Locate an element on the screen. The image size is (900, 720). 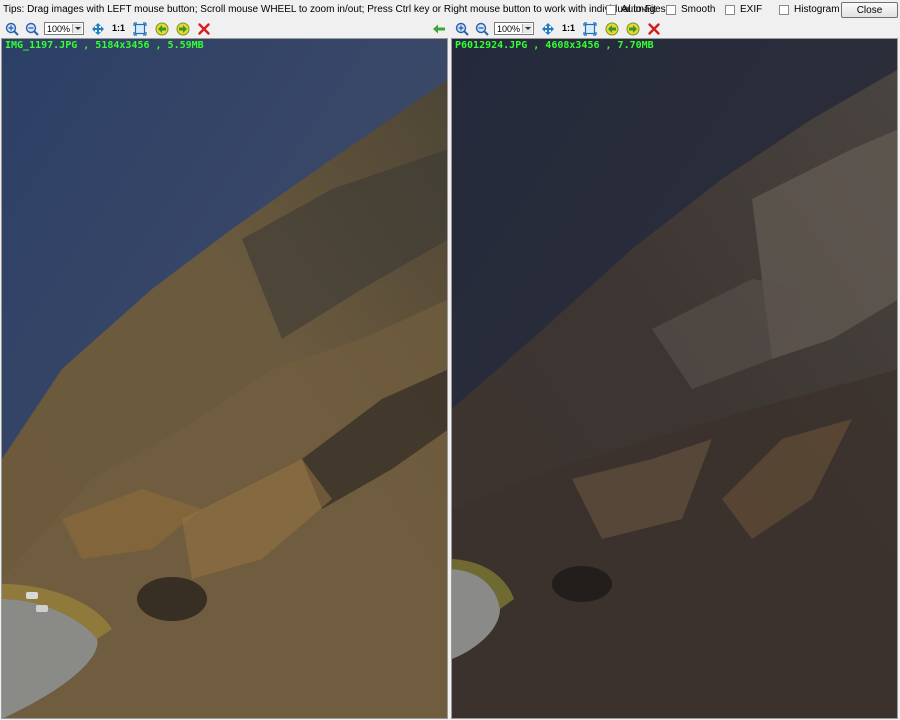
smooth-label: Smooth is located at coordinates (698, 9).